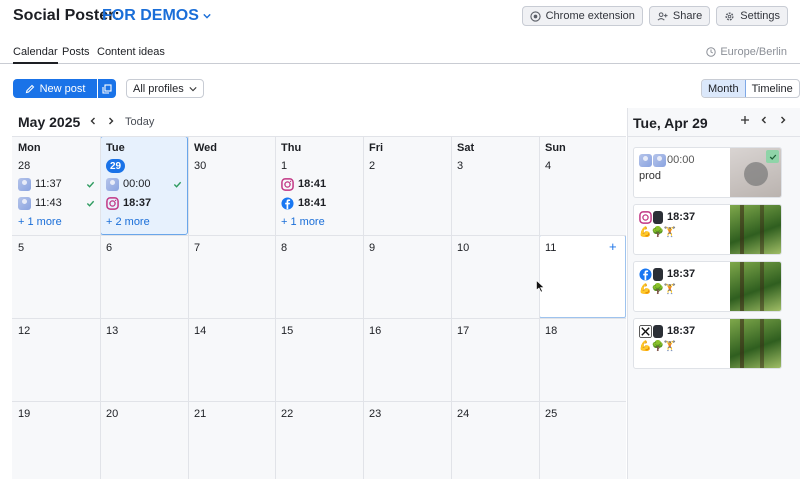 This screenshot has height=479, width=800. I want to click on day-number: 16, so click(375, 331).